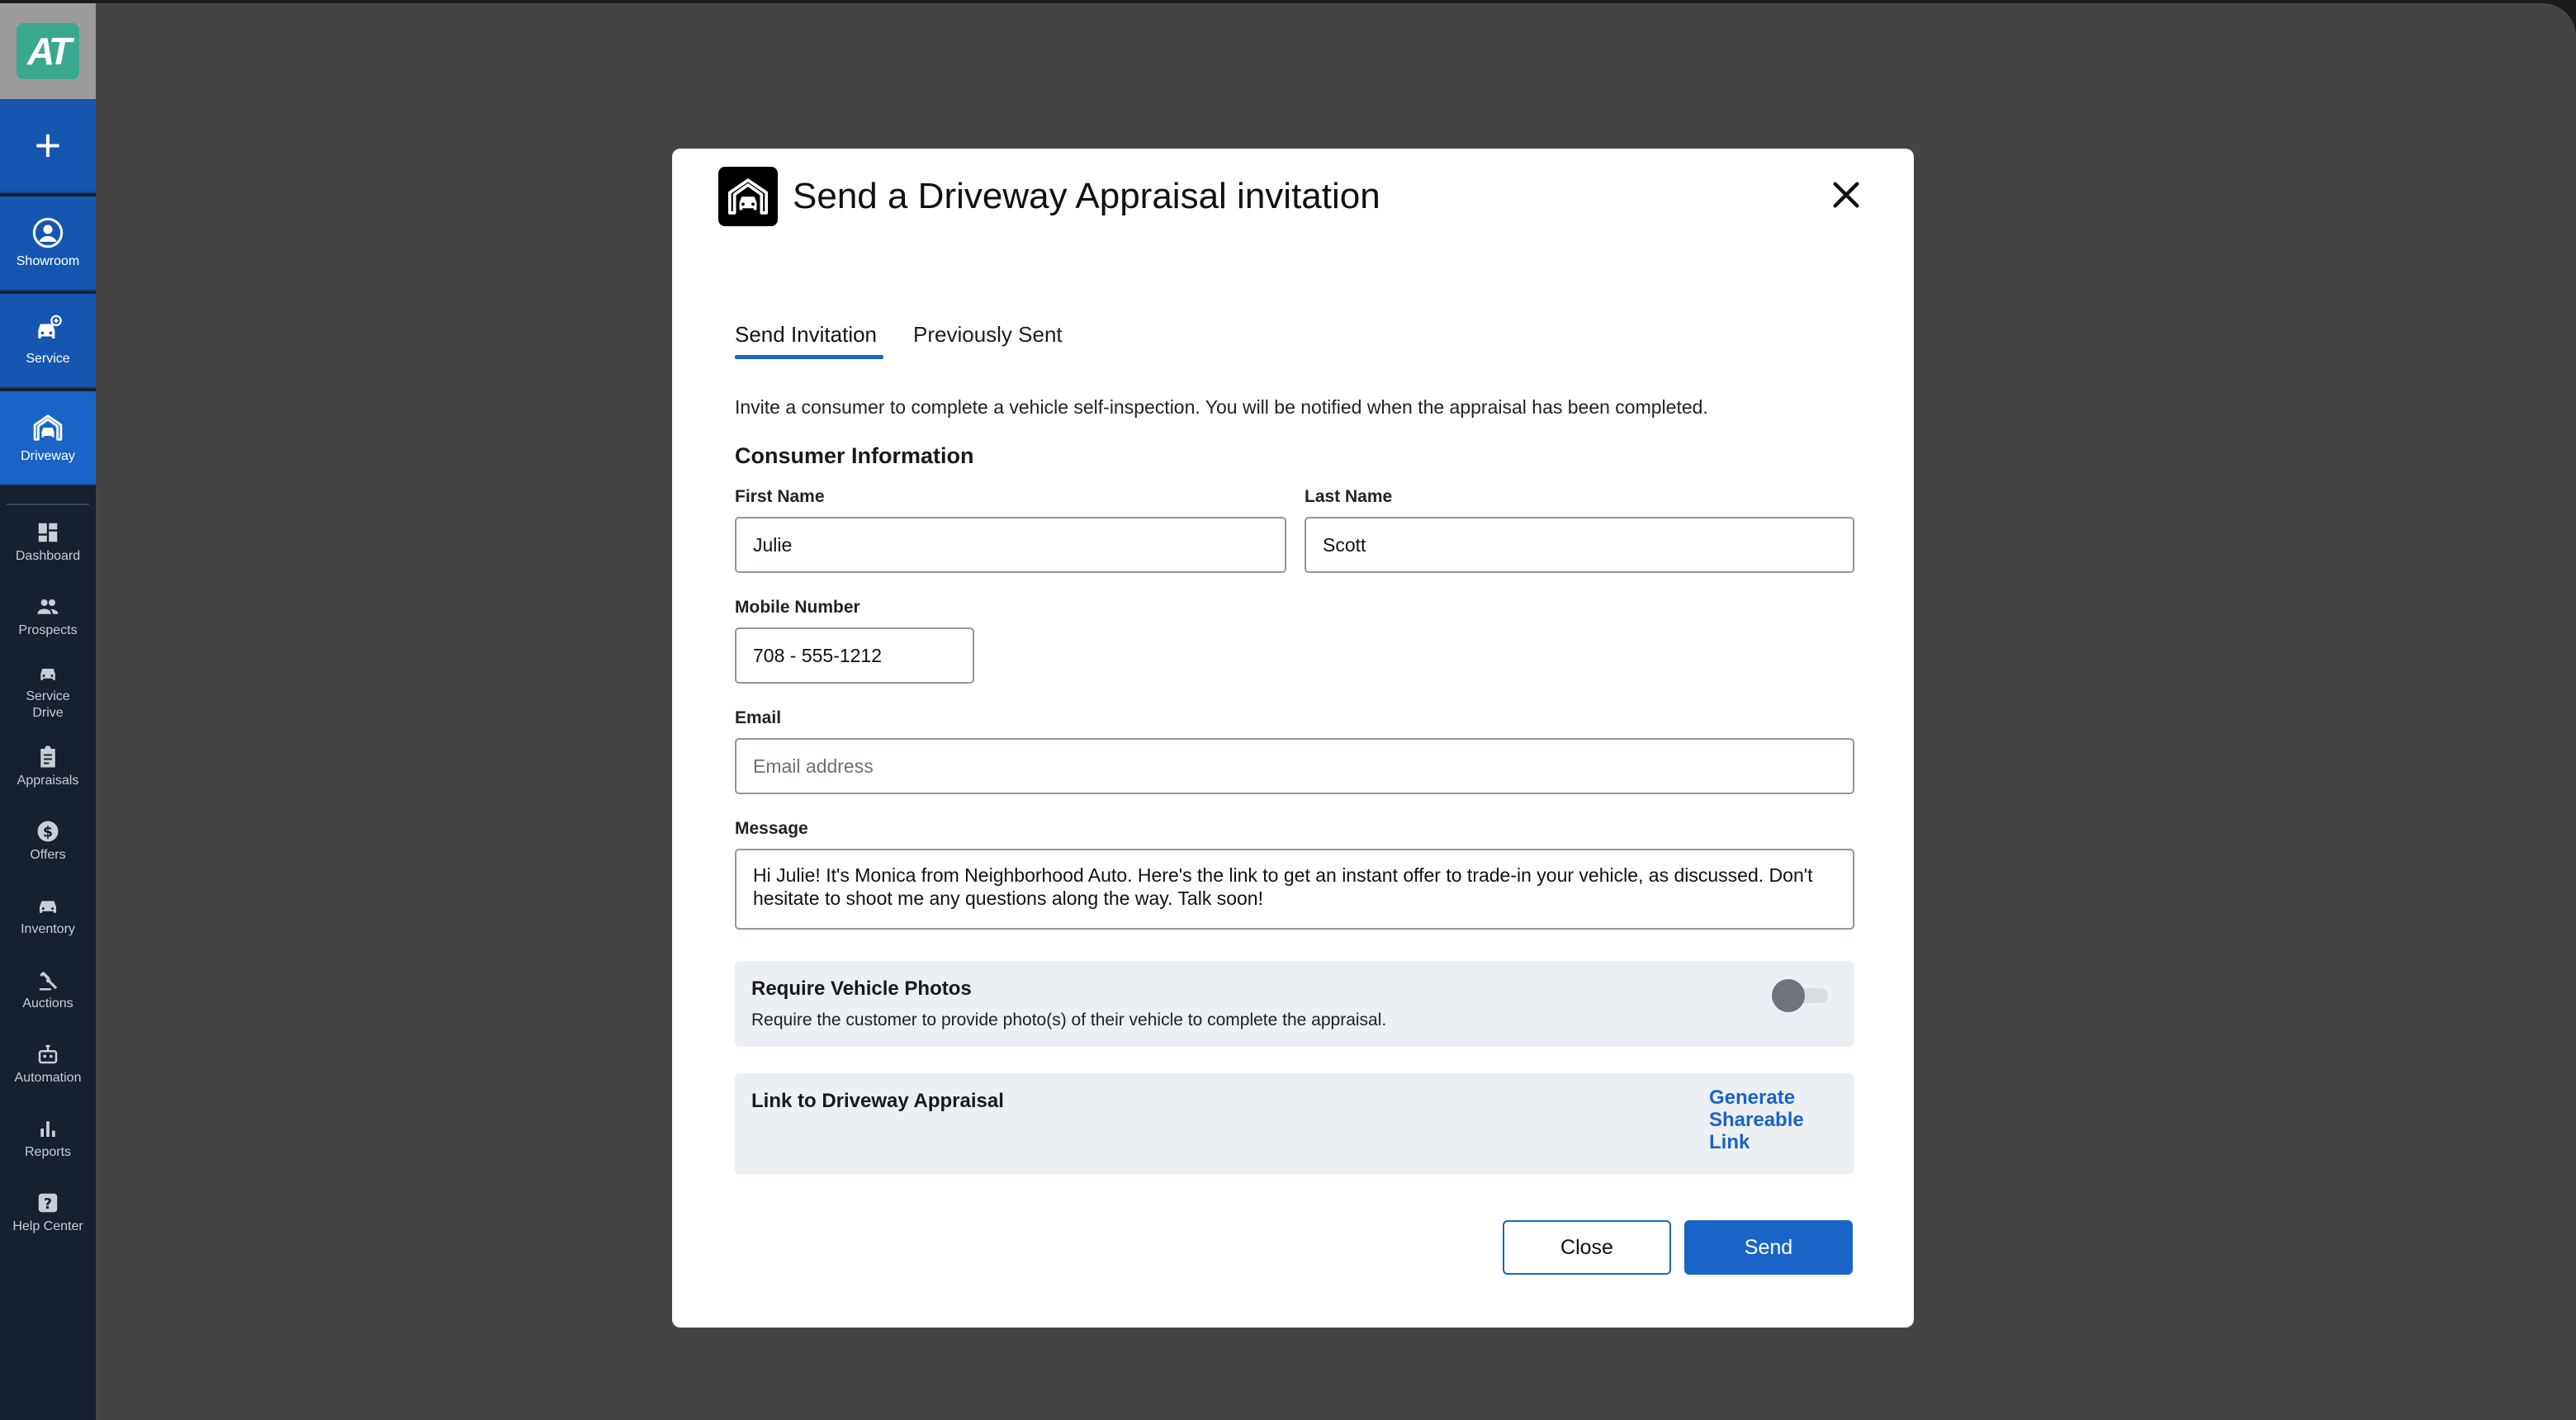  Describe the element at coordinates (48, 456) in the screenshot. I see `sidebar-item-label: Driveway` at that location.